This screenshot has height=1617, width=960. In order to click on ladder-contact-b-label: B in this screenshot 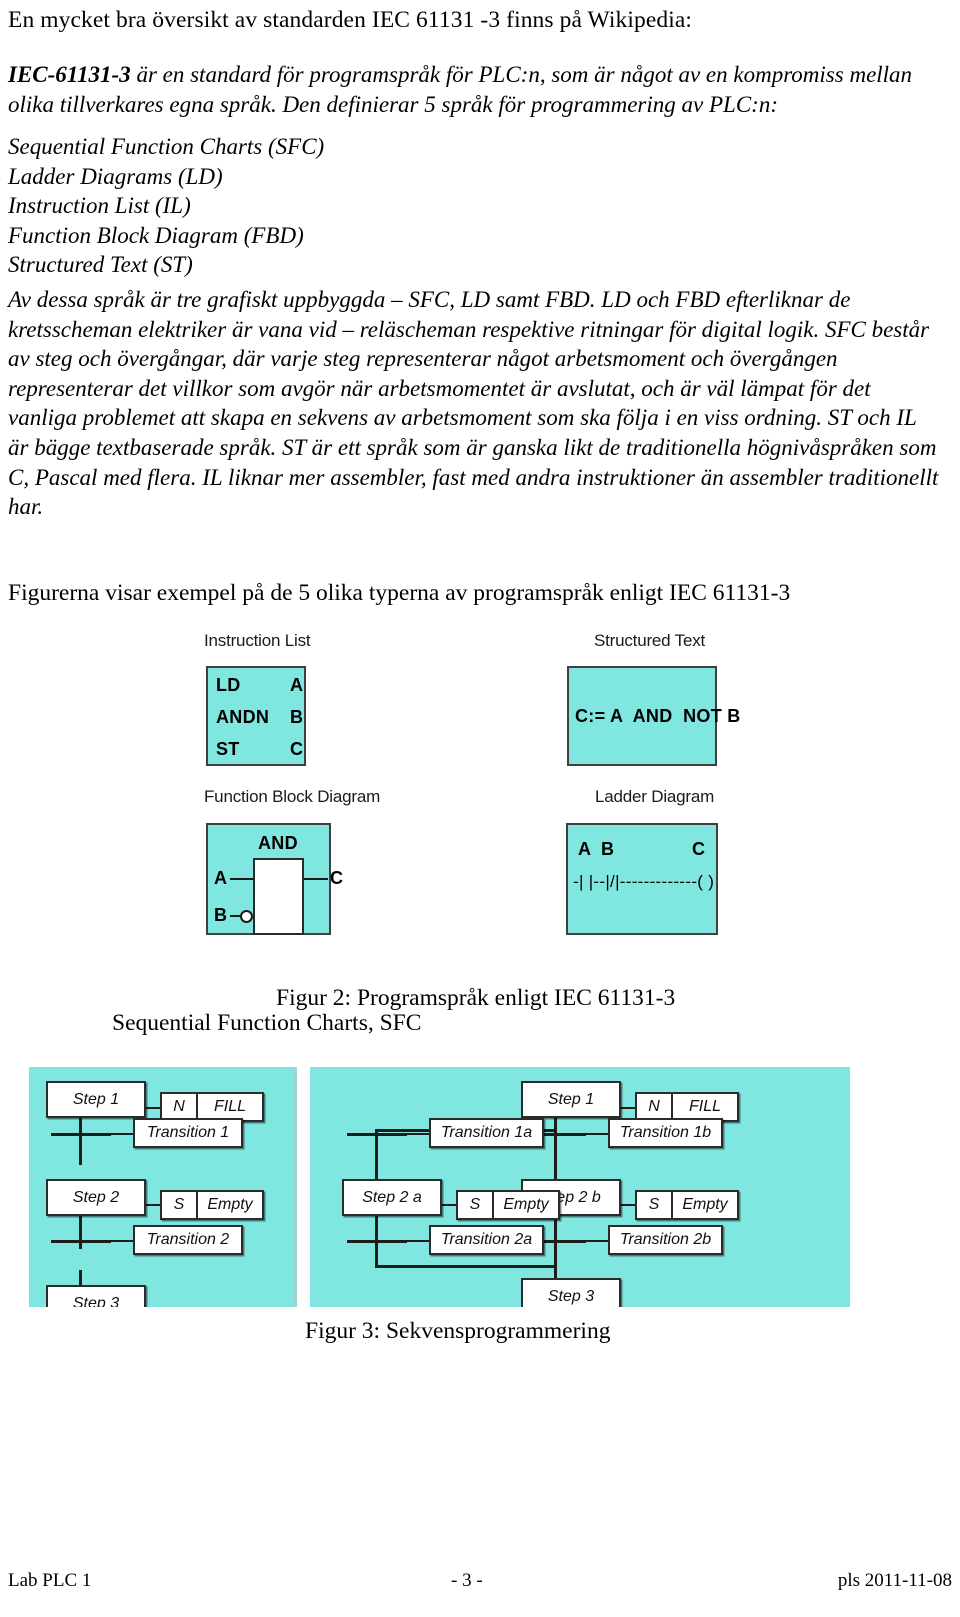, I will do `click(608, 849)`.